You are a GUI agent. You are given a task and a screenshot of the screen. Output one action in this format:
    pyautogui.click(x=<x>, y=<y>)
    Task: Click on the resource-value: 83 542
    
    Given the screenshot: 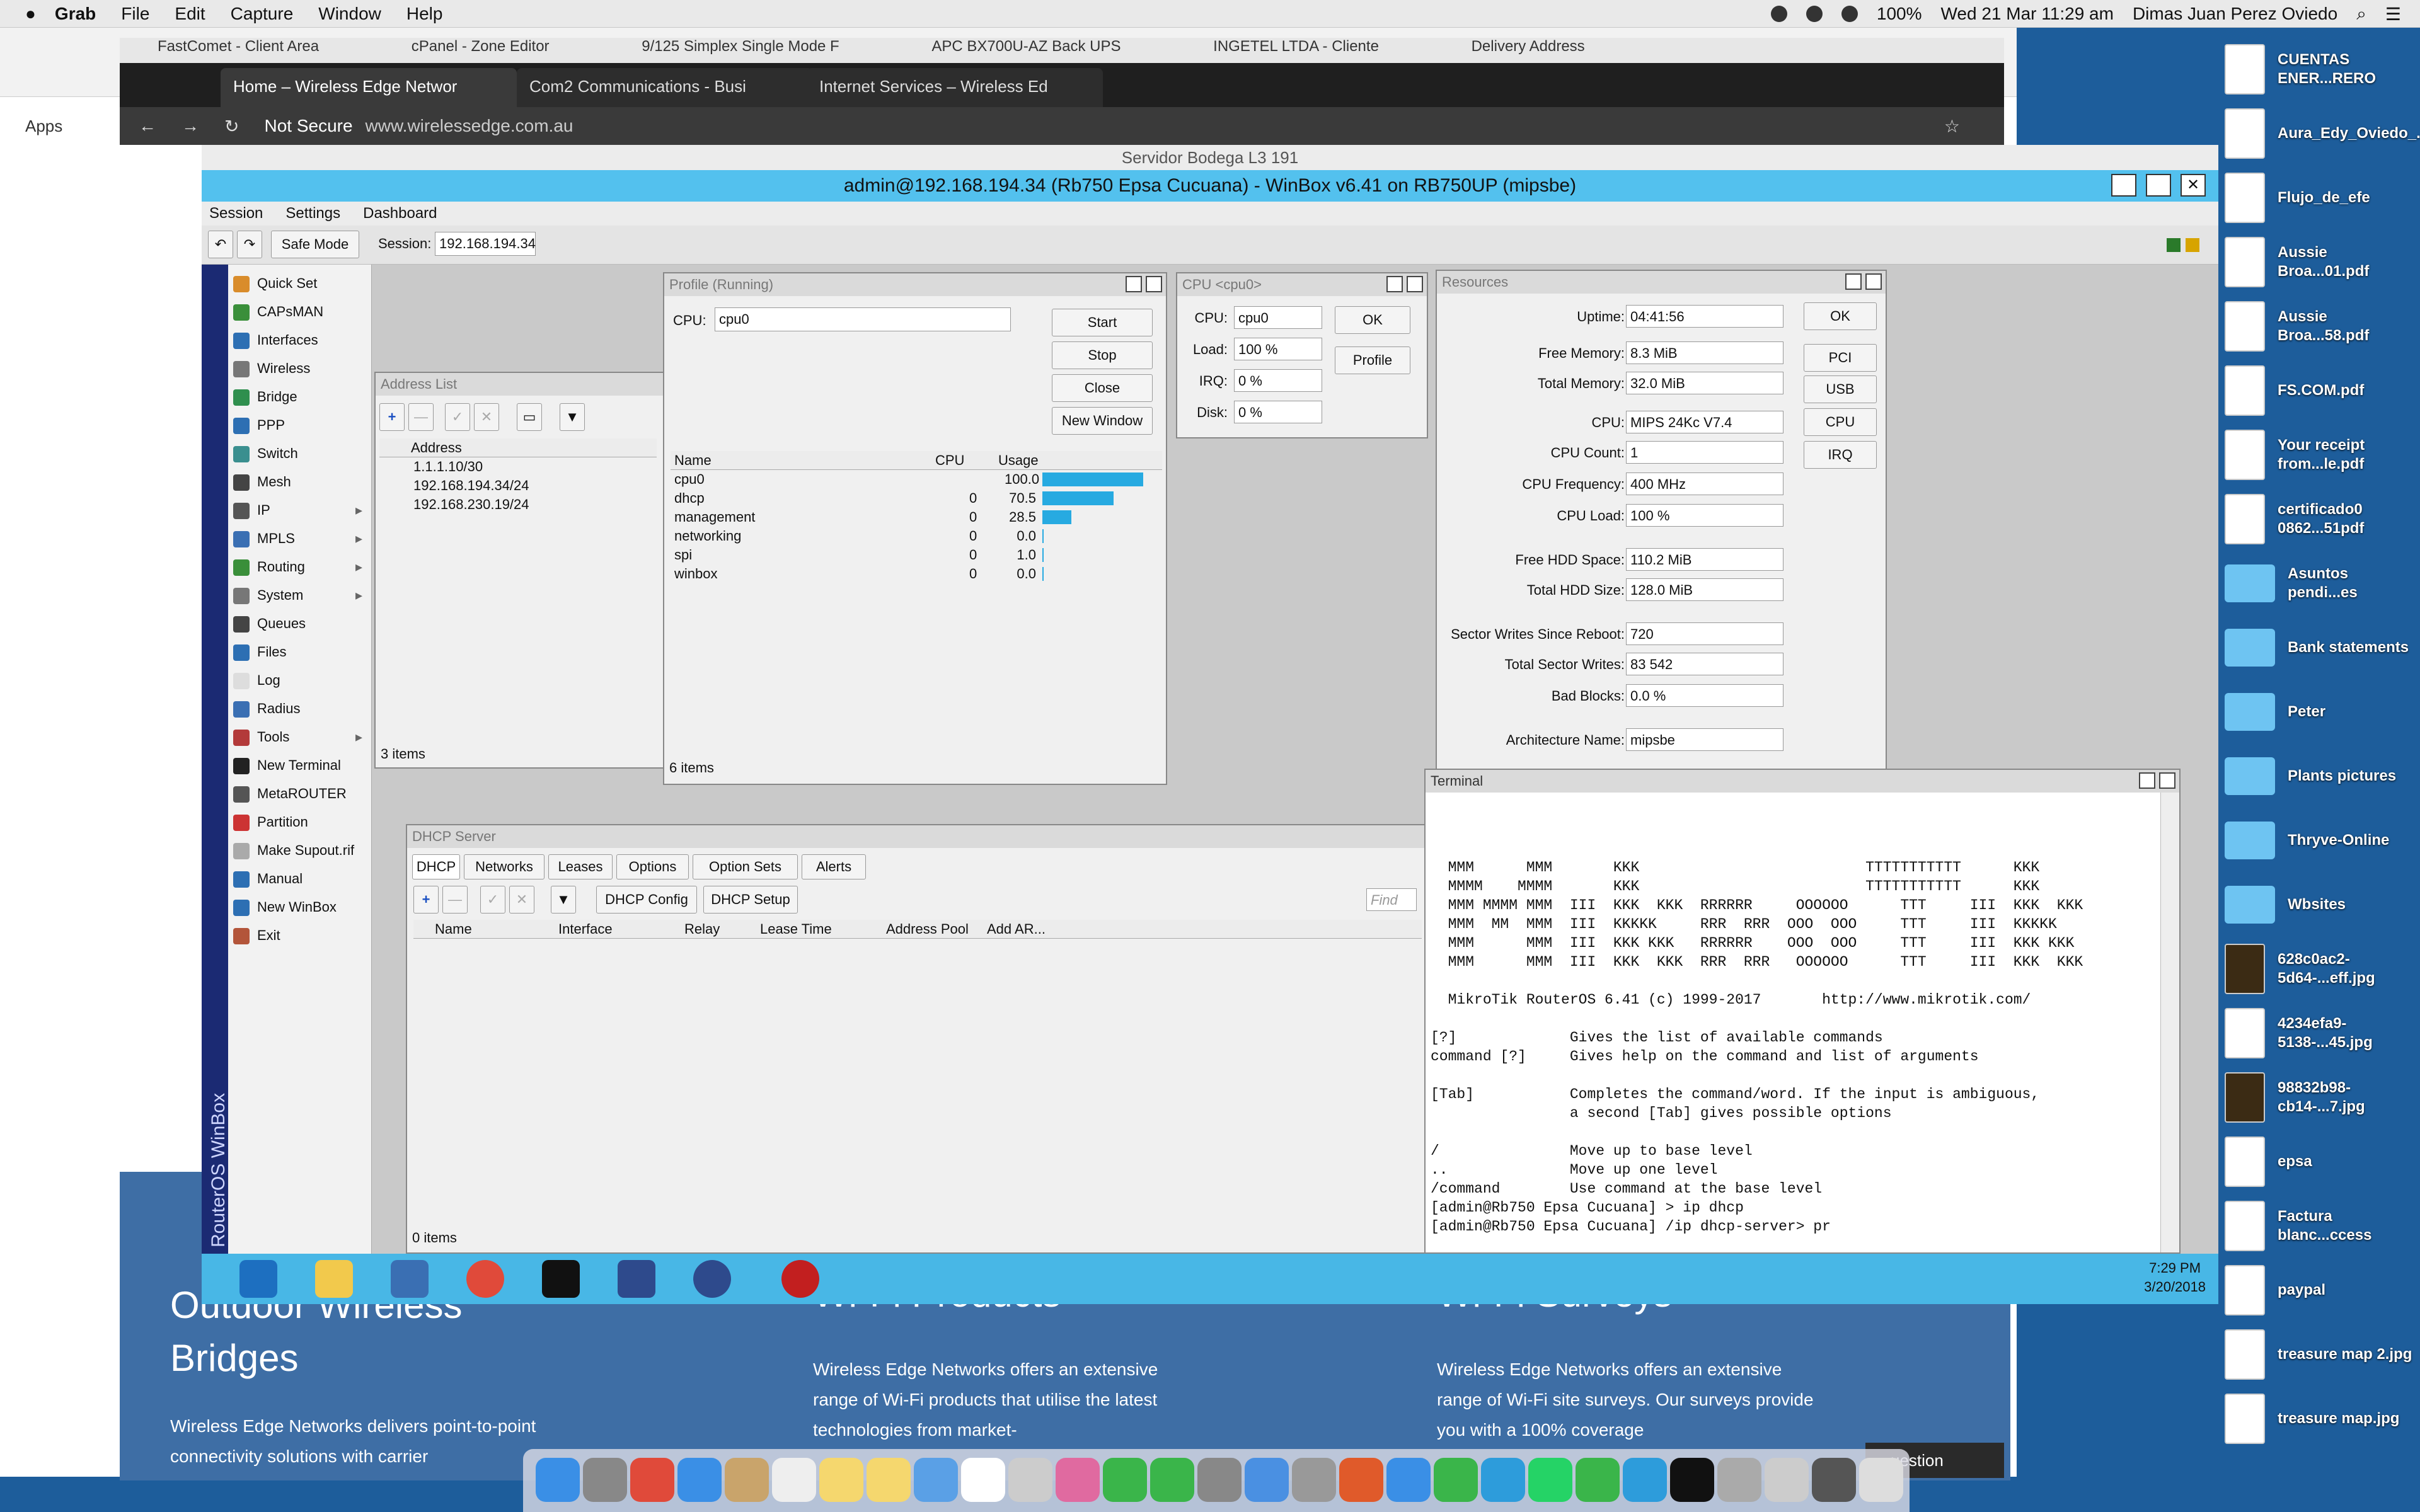 What is the action you would take?
    pyautogui.click(x=1704, y=664)
    